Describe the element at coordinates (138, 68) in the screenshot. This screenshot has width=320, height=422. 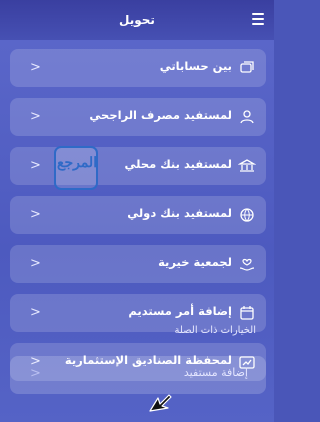
I see `transfer-option-between-accounts: بين حساباتي <` at that location.